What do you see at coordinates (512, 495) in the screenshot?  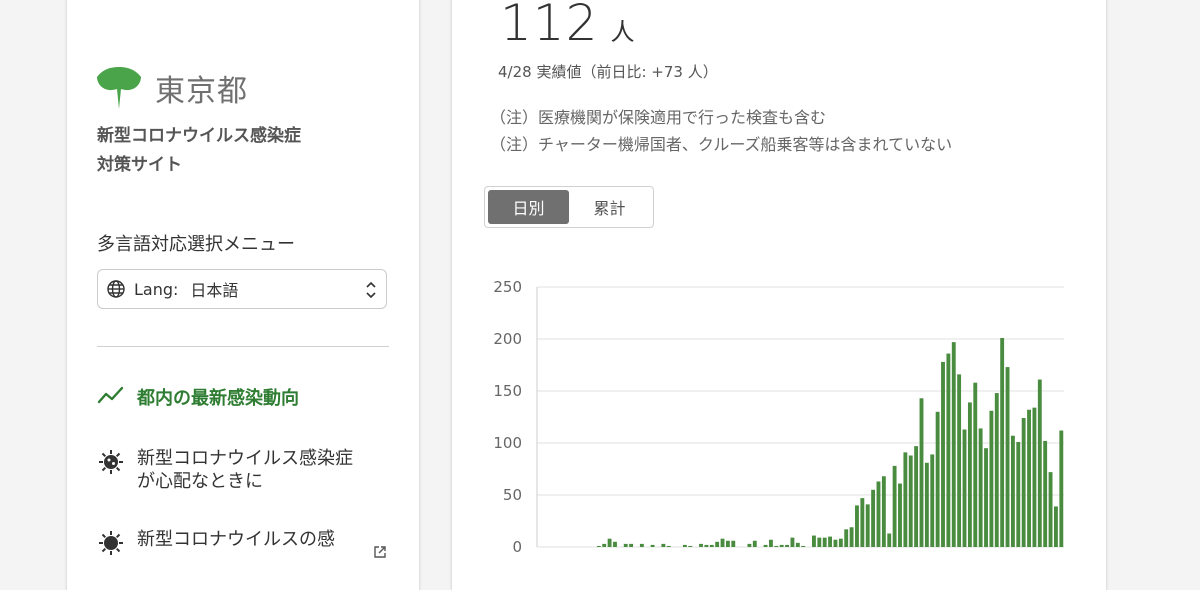 I see `y-tick-label: 50` at bounding box center [512, 495].